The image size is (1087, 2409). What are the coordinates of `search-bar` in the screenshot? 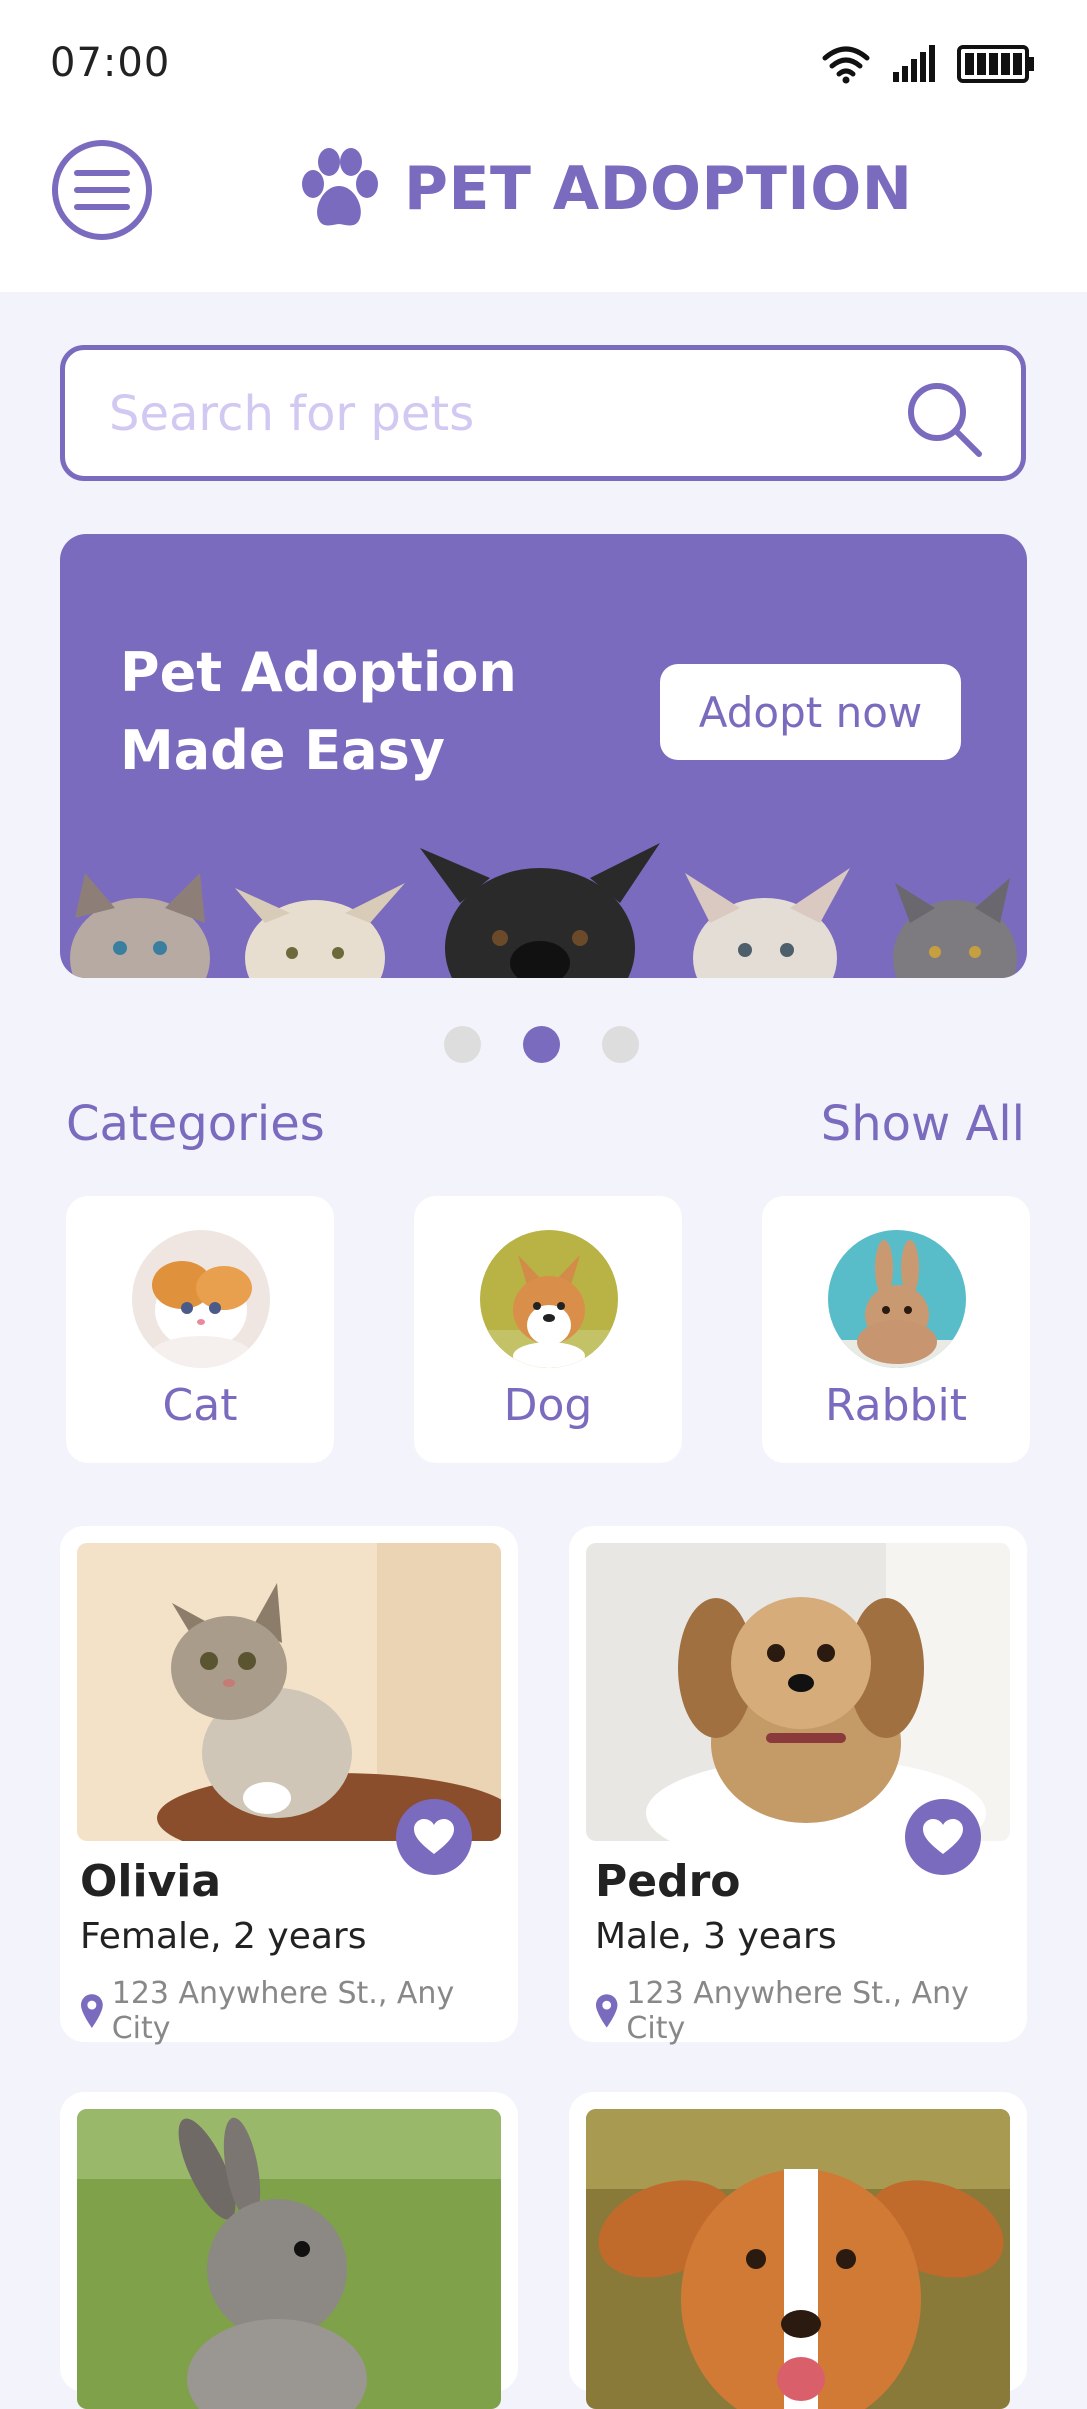 It's located at (543, 413).